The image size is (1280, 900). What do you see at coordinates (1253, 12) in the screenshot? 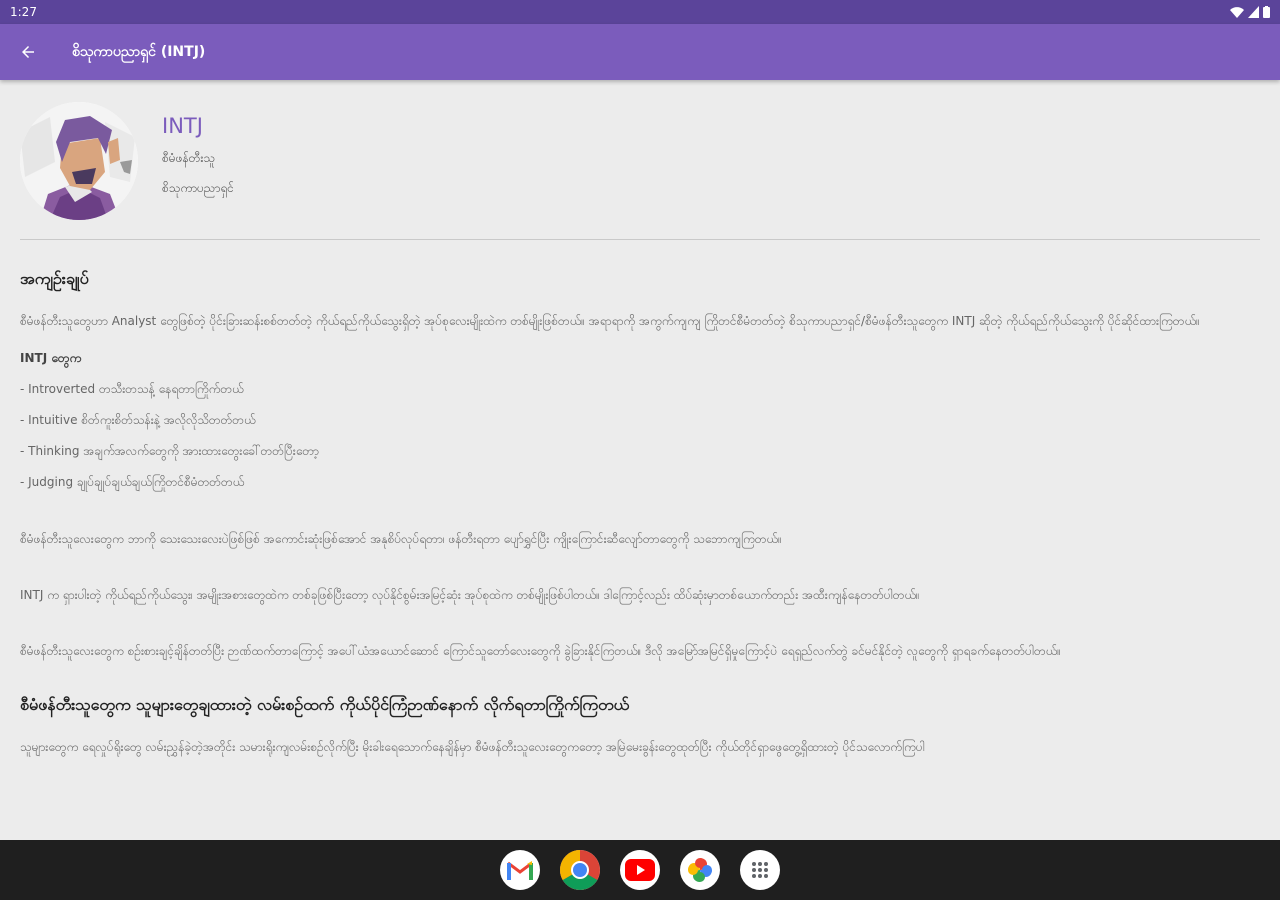
I see `cell-signal-icon` at bounding box center [1253, 12].